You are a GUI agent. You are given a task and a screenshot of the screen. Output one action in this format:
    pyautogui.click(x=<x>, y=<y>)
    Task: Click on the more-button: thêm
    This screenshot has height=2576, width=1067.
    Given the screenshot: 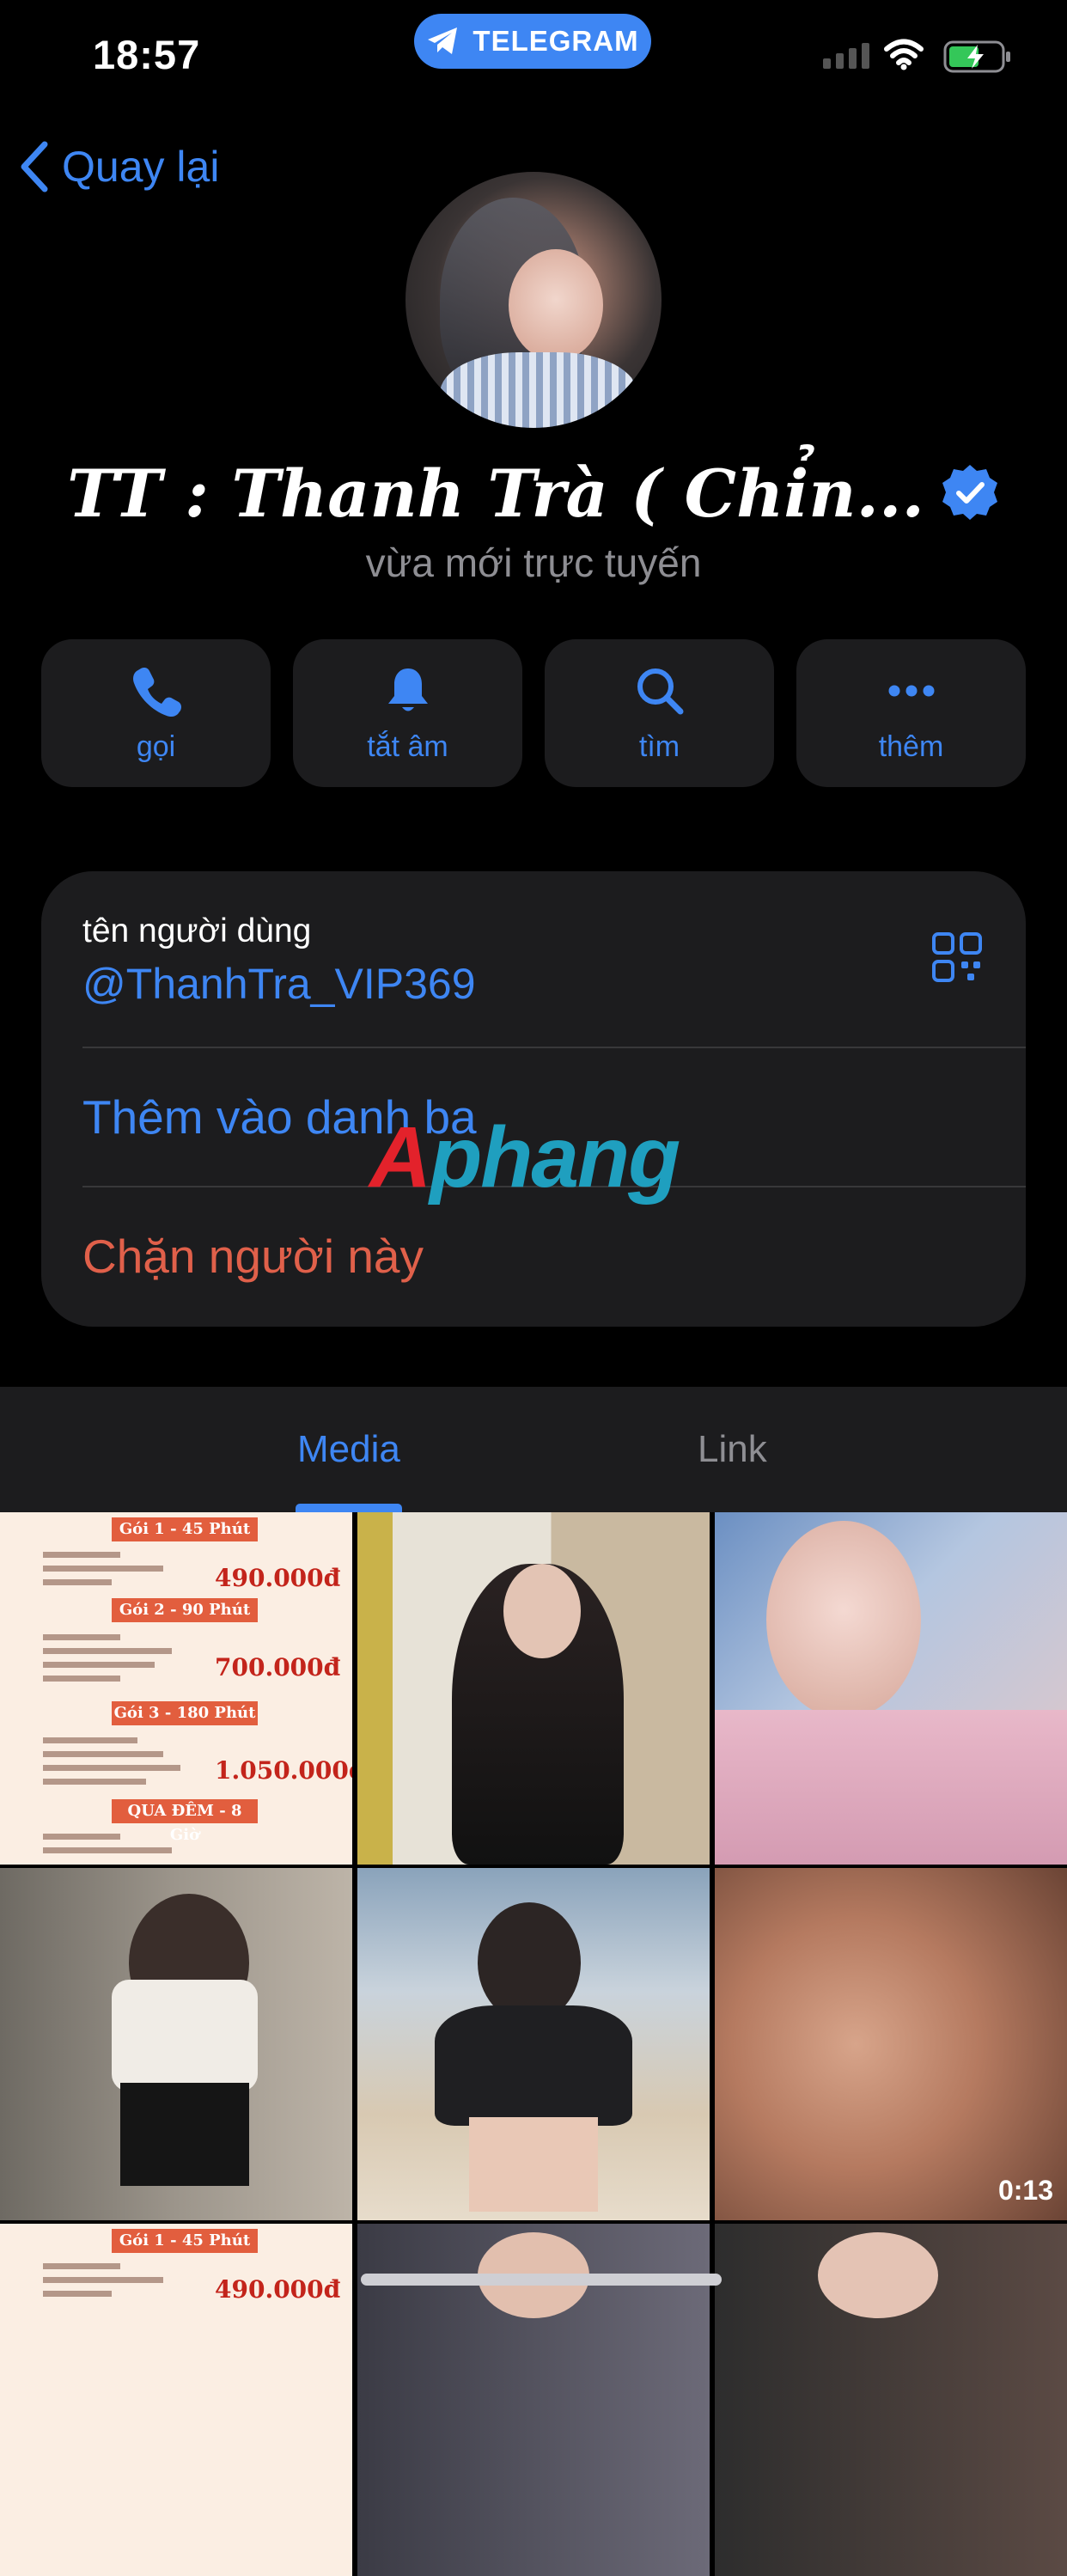 What is the action you would take?
    pyautogui.click(x=911, y=713)
    